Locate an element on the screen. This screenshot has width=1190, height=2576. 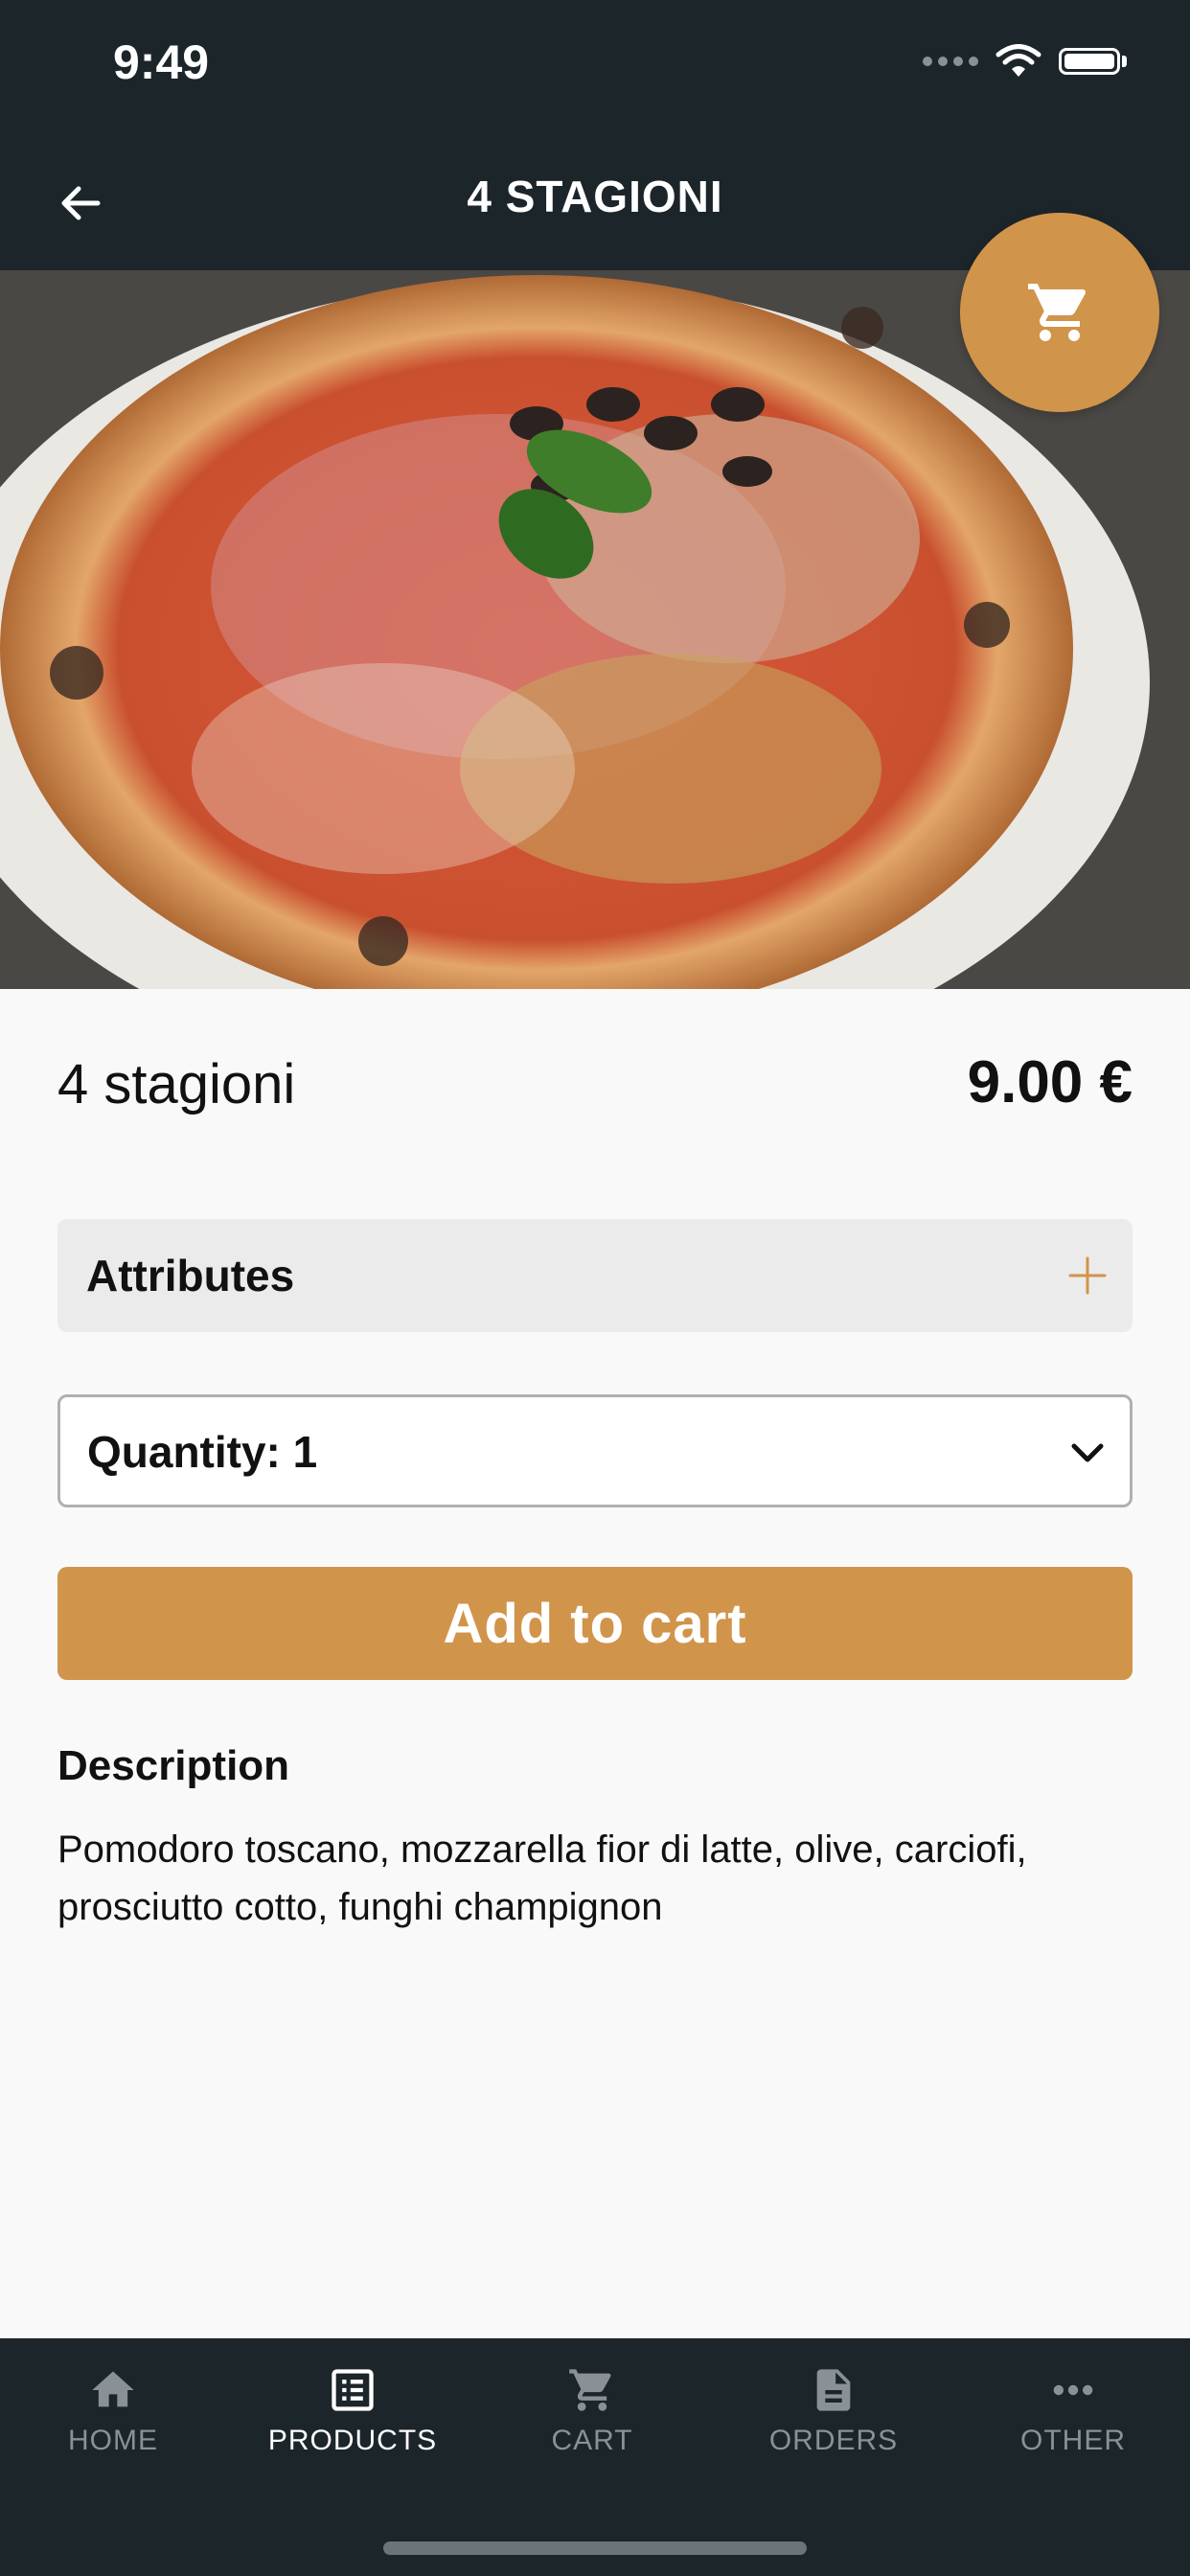
nav-item-products: PRODUCTS is located at coordinates (352, 2411).